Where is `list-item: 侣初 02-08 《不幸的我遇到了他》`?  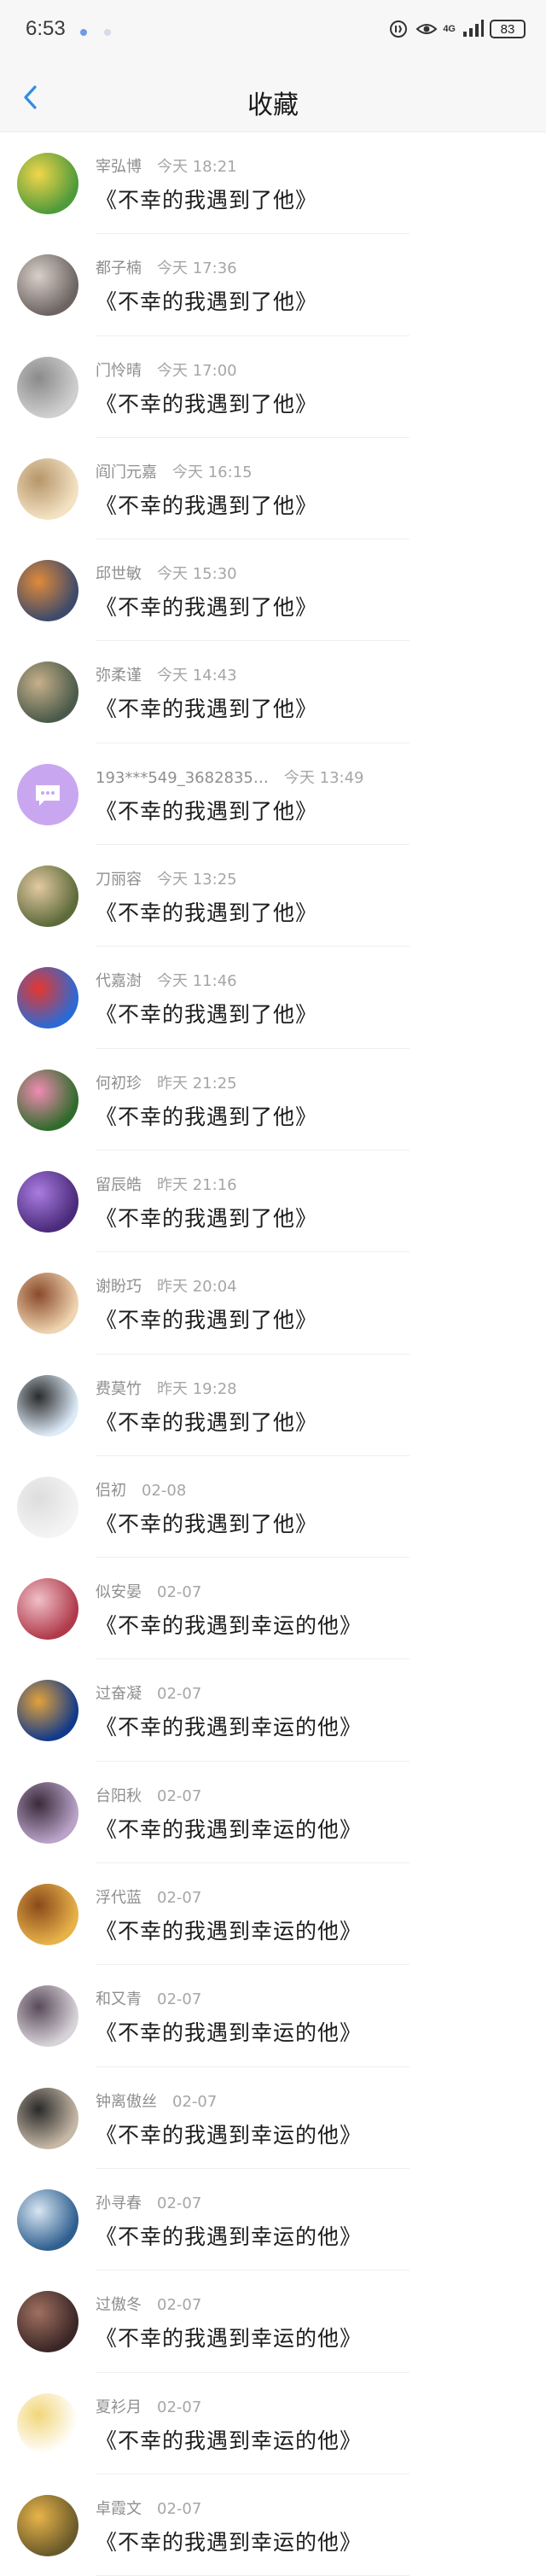 list-item: 侣初 02-08 《不幸的我遇到了他》 is located at coordinates (273, 1507).